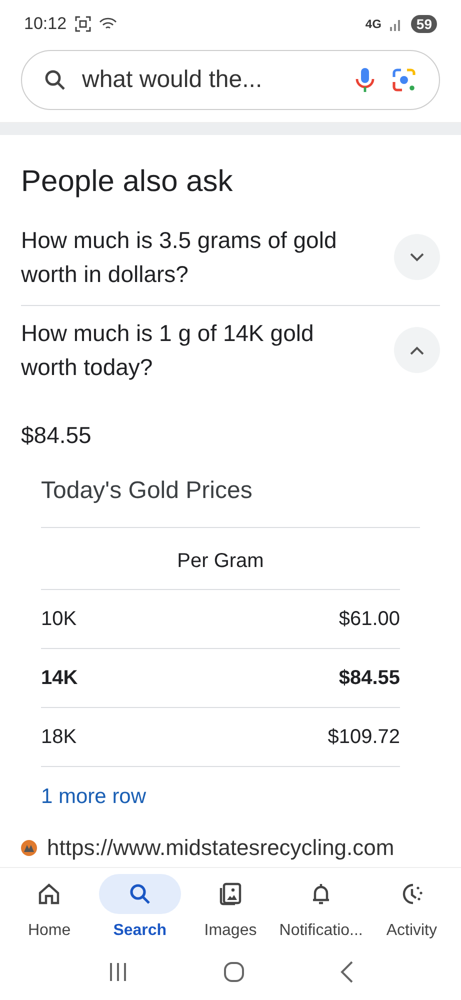 The width and height of the screenshot is (461, 1000). What do you see at coordinates (404, 80) in the screenshot?
I see `camera-lens-icon` at bounding box center [404, 80].